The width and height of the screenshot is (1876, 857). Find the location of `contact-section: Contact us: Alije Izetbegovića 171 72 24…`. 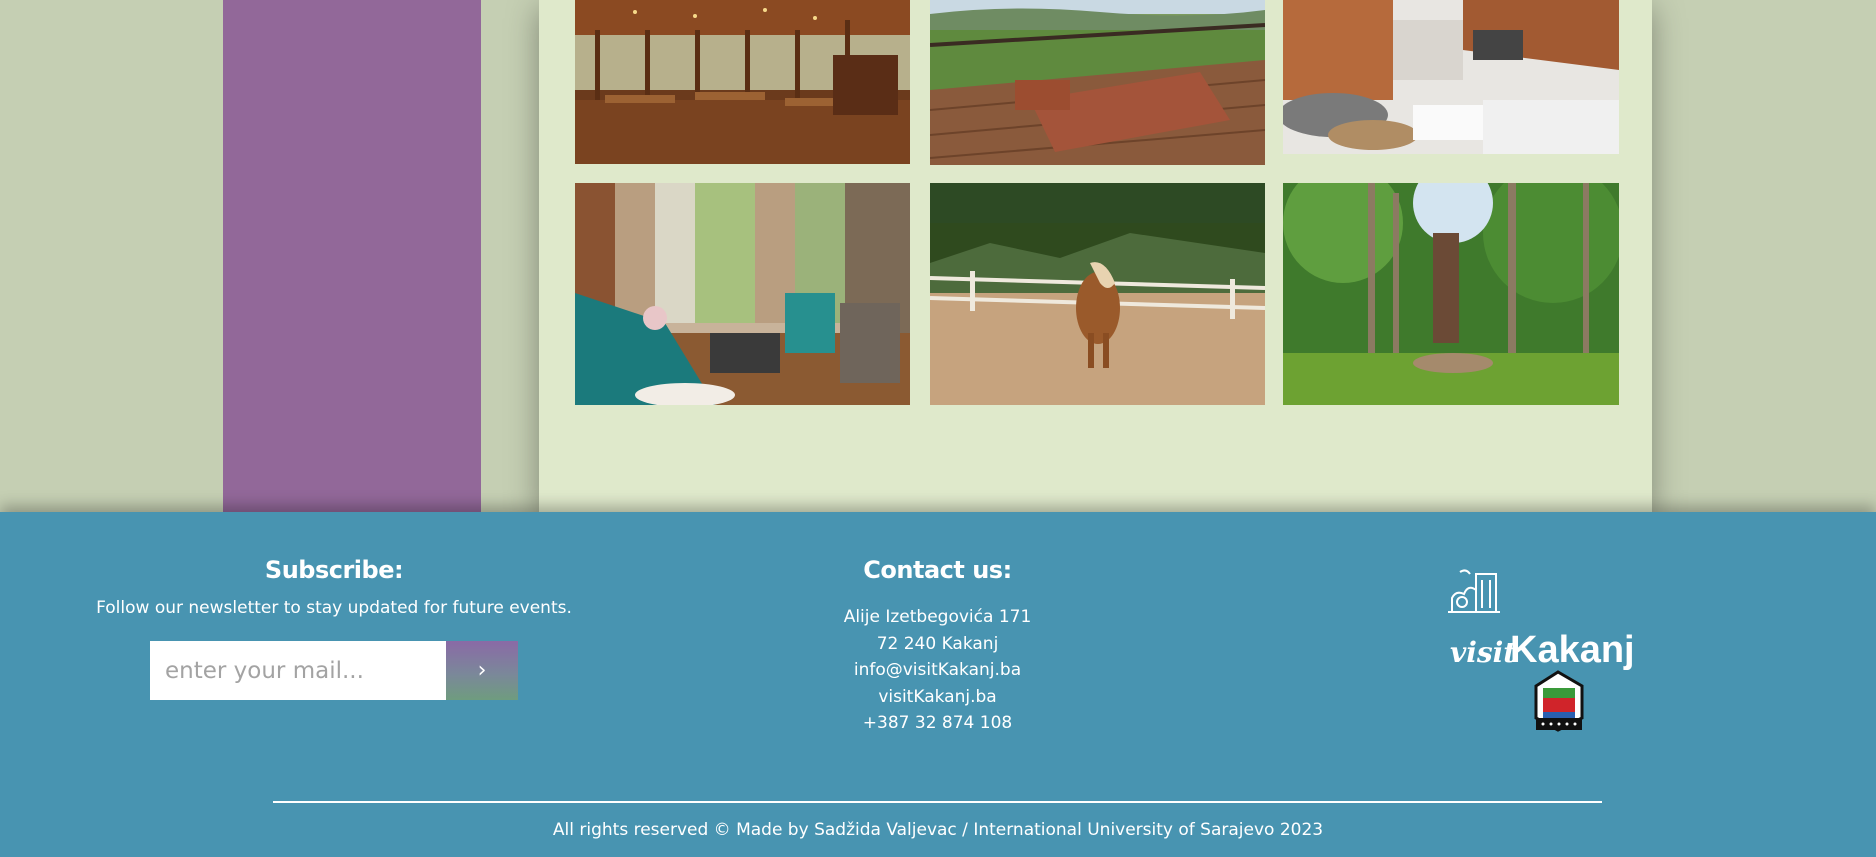

contact-section: Contact us: Alije Izetbegovića 171 72 24… is located at coordinates (937, 646).